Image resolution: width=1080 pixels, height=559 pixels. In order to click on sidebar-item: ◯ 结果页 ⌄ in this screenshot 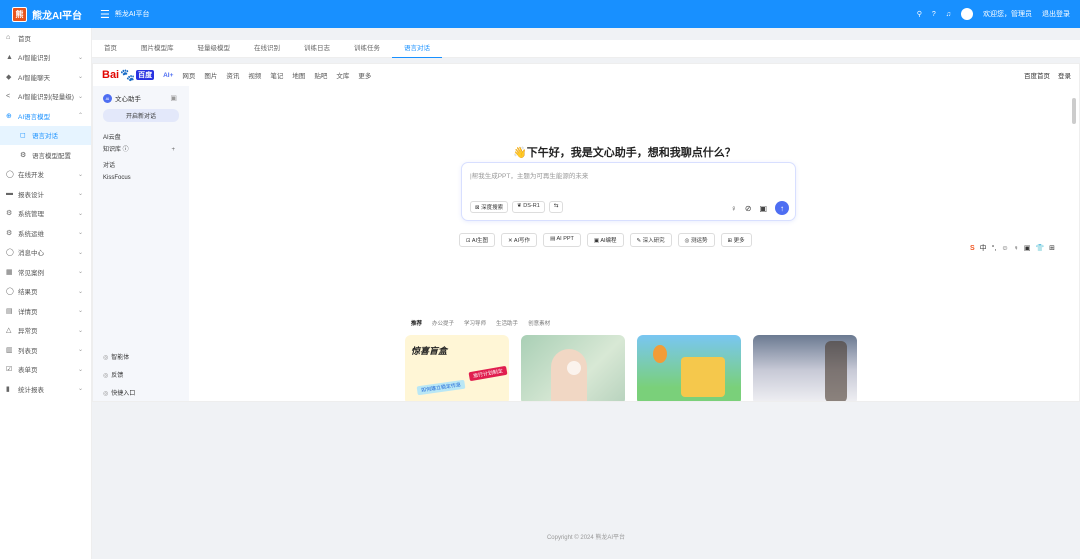, I will do `click(45, 292)`.